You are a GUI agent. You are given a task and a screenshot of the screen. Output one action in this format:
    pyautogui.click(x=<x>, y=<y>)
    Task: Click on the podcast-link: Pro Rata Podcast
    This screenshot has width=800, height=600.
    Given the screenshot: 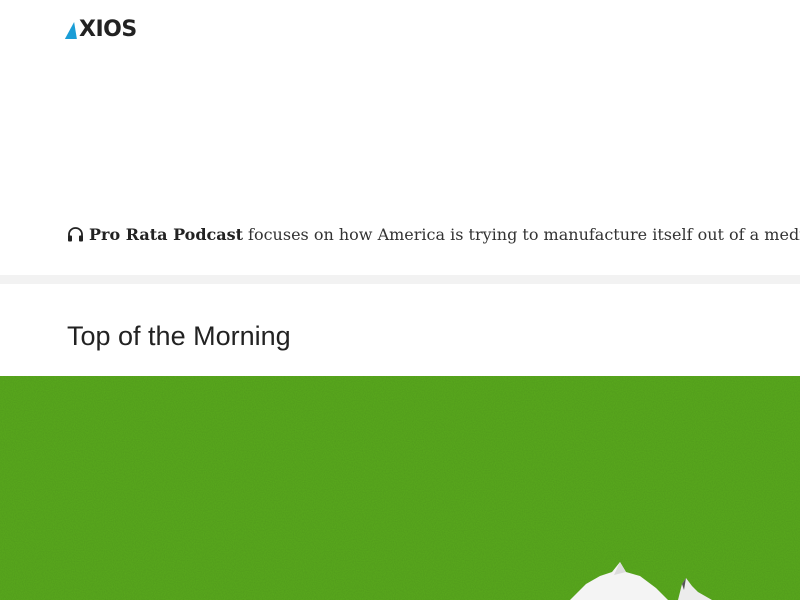 What is the action you would take?
    pyautogui.click(x=166, y=234)
    